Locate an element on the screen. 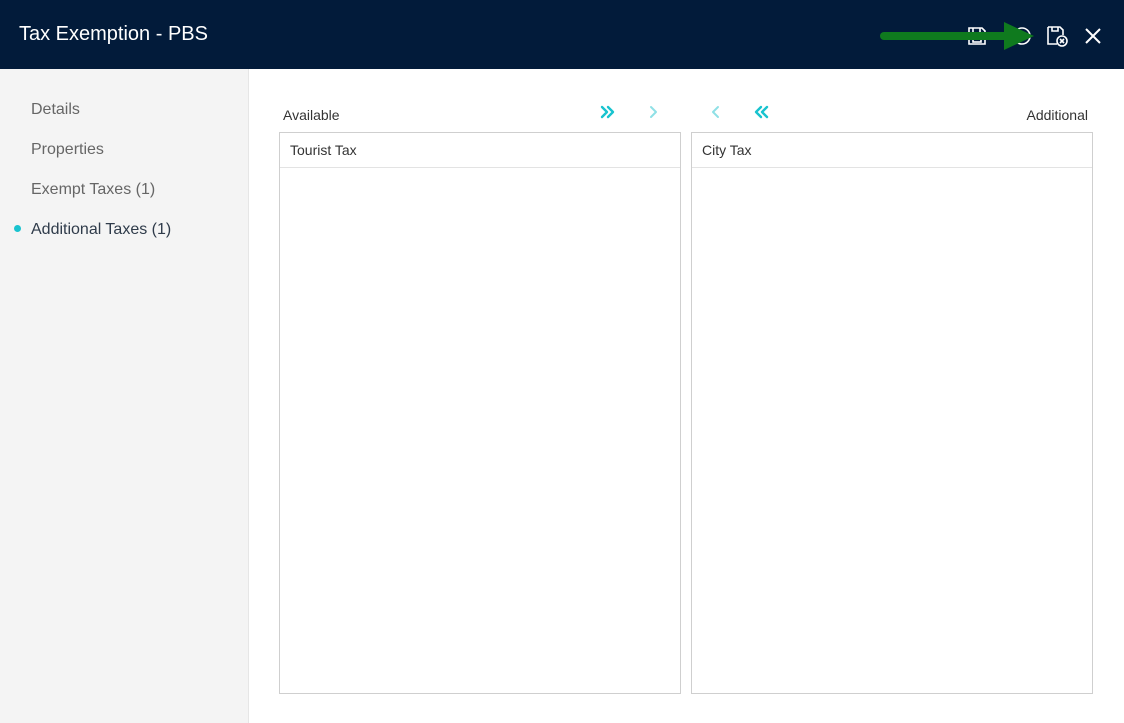  available-label: Available is located at coordinates (311, 115).